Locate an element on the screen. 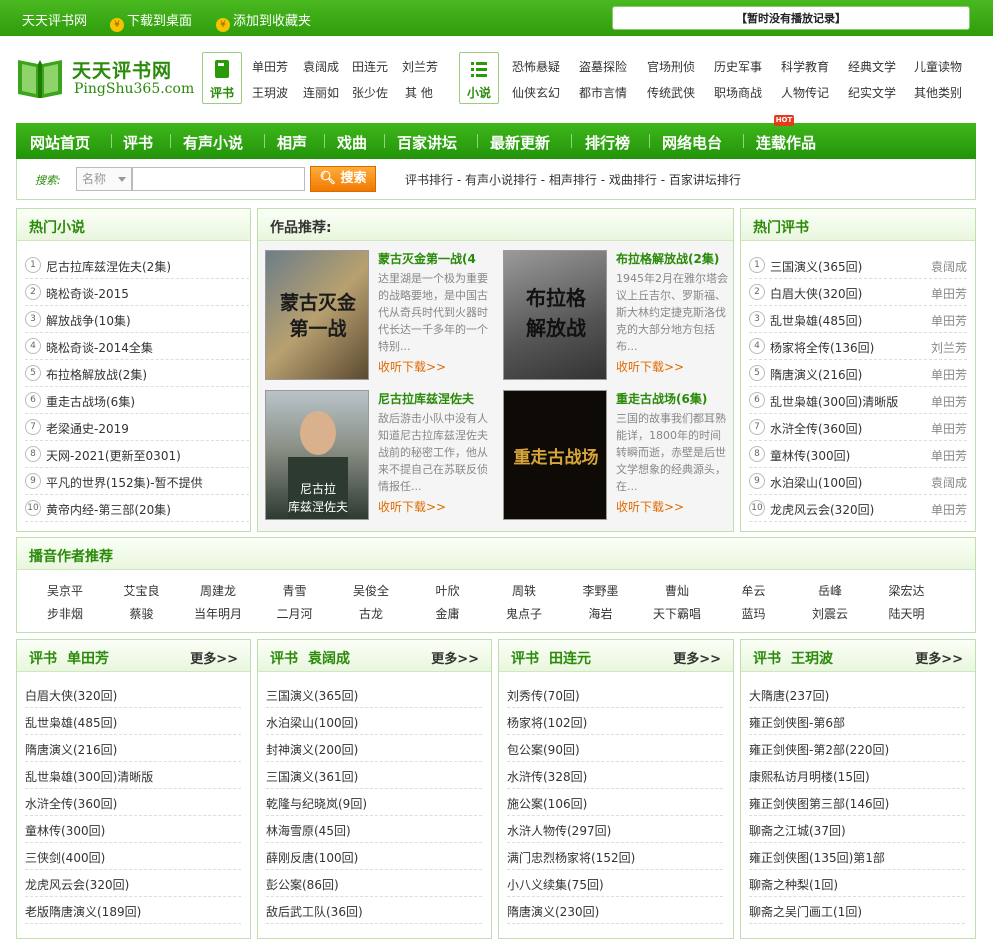  work-link: 童林传(300回) is located at coordinates (65, 830).